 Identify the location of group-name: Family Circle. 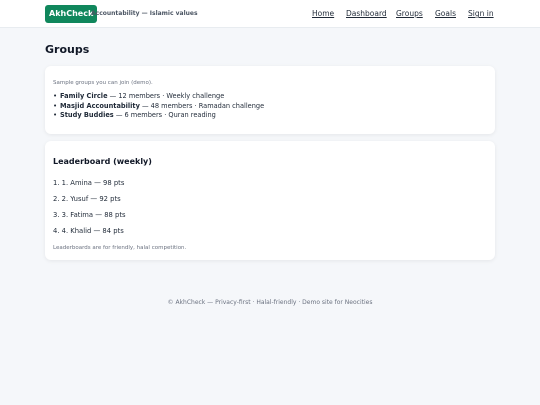
(84, 96).